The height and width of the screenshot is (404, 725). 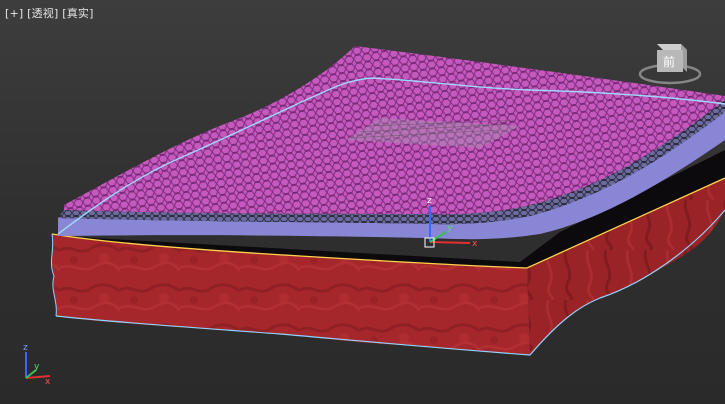 What do you see at coordinates (77, 13) in the screenshot?
I see `viewport-shading-menu: [真实]` at bounding box center [77, 13].